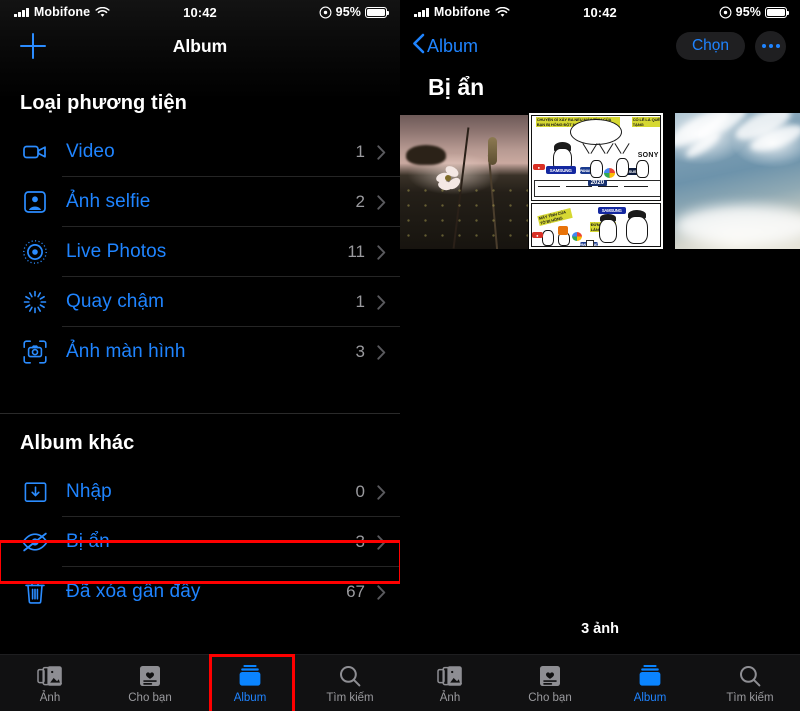 This screenshot has width=800, height=711. I want to click on list-item-count: 11, so click(356, 251).